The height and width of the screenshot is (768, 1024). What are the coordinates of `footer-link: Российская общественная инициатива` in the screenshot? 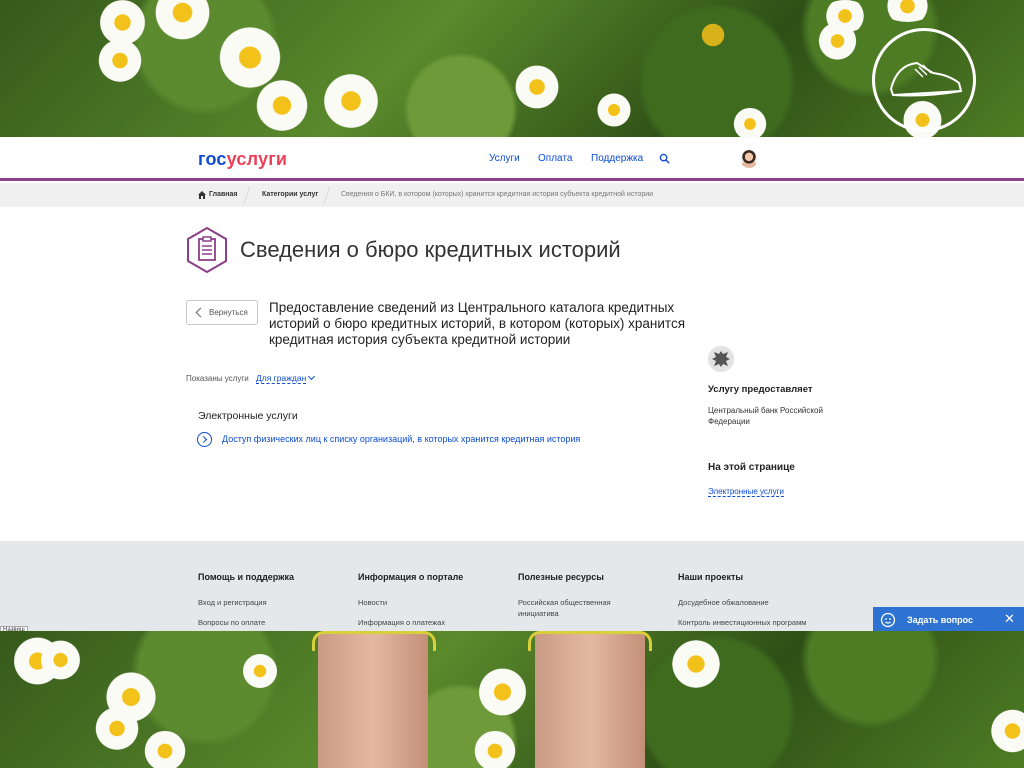 It's located at (578, 608).